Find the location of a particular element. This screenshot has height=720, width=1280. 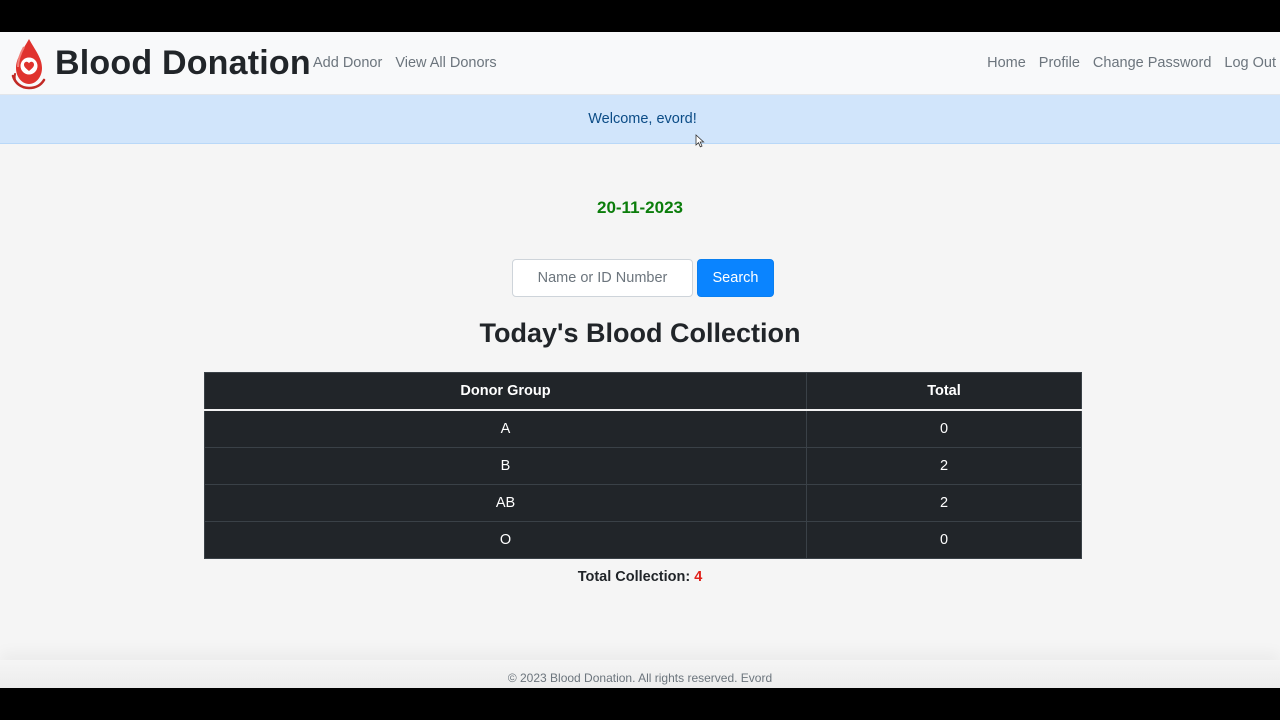

cell-donor-group: O is located at coordinates (505, 540).